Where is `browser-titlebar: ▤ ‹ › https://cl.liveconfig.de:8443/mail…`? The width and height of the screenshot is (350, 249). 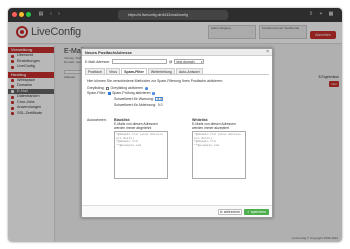 browser-titlebar: ▤ ‹ › https://cl.liveconfig.de:8443/mail… is located at coordinates (175, 15).